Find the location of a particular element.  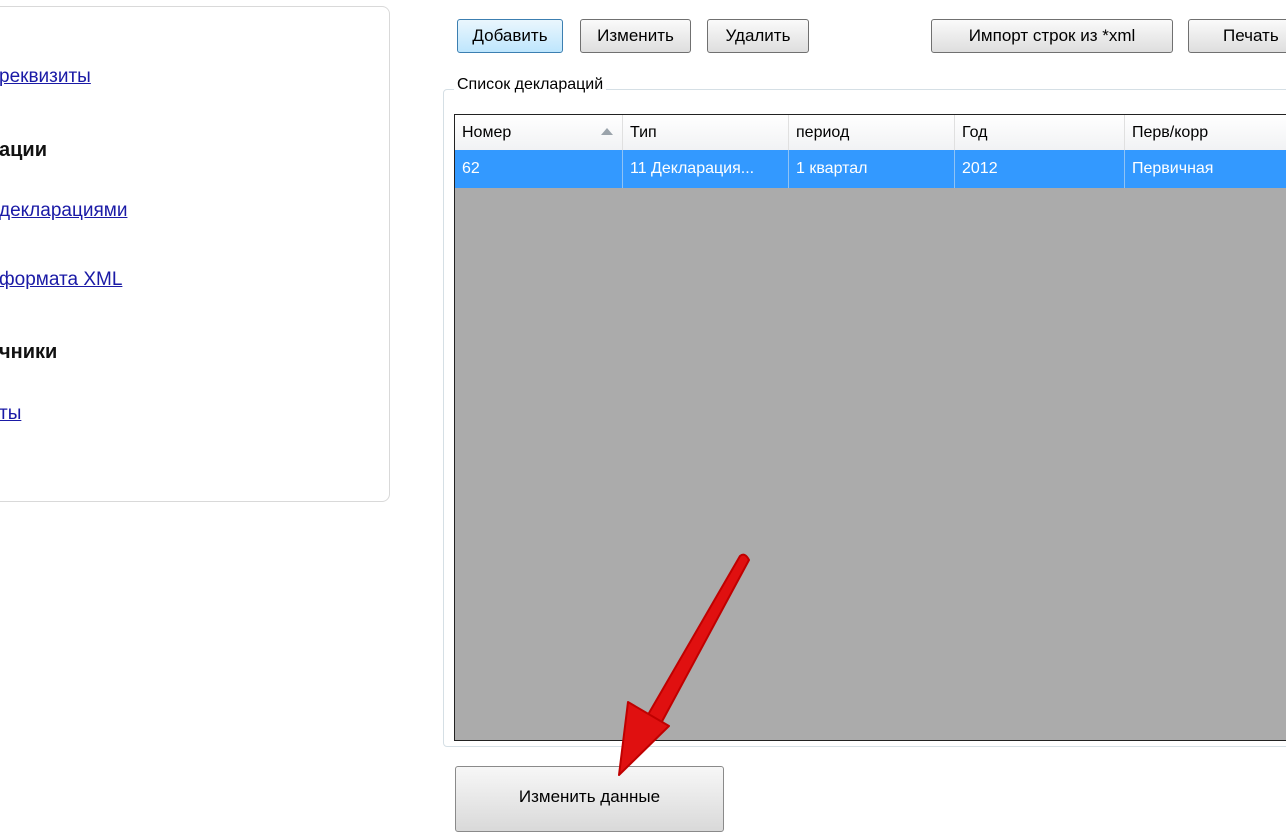

declarations-group-title: Список деклараций is located at coordinates (530, 85).